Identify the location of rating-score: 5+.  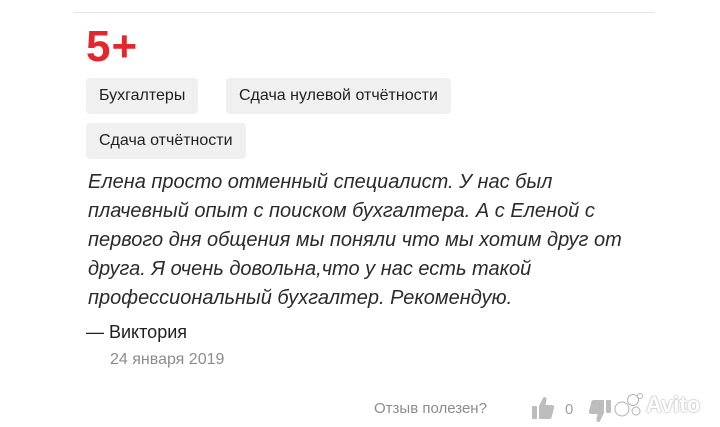
(112, 46).